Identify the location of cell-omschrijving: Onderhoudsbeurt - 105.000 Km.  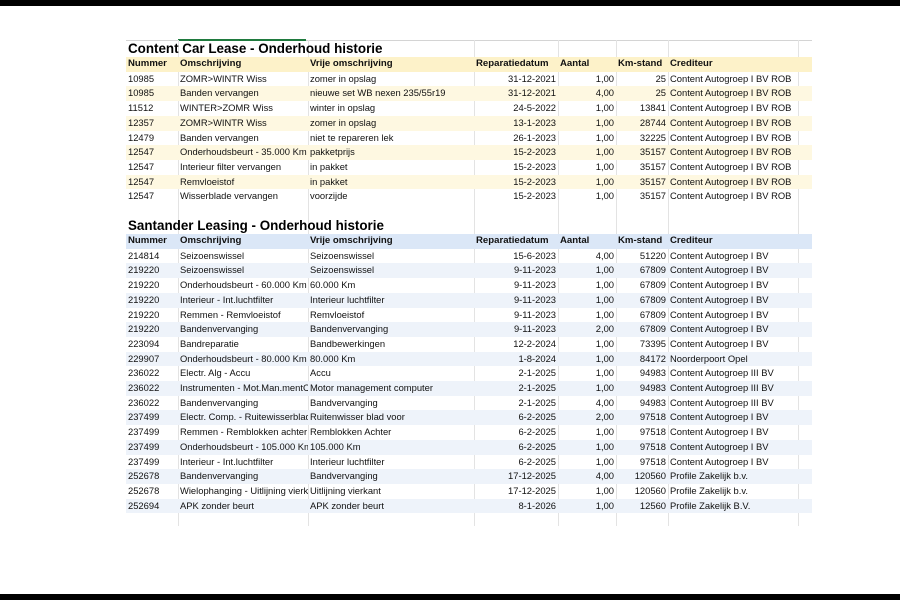
(243, 447).